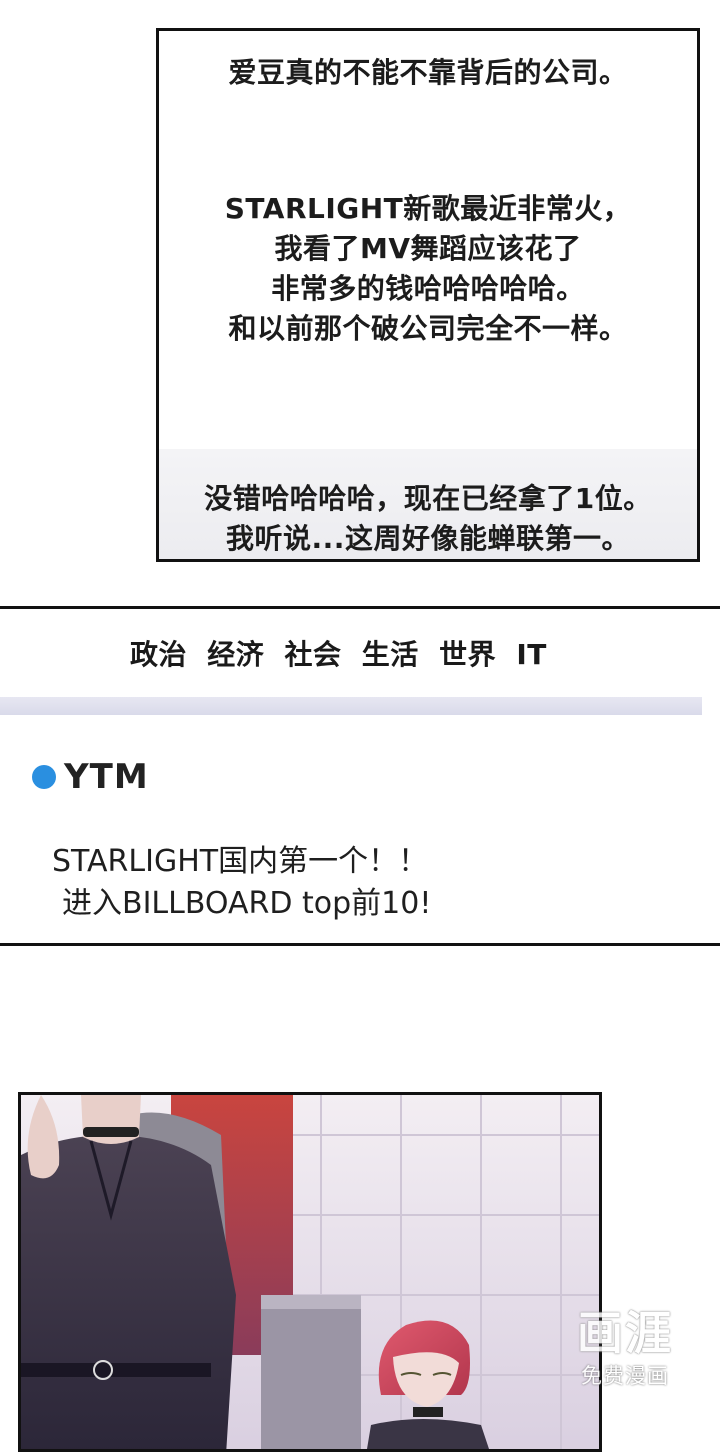 This screenshot has width=720, height=1452. Describe the element at coordinates (240, 862) in the screenshot. I see `news-headline: STARLIGHT国内第一个！！` at that location.